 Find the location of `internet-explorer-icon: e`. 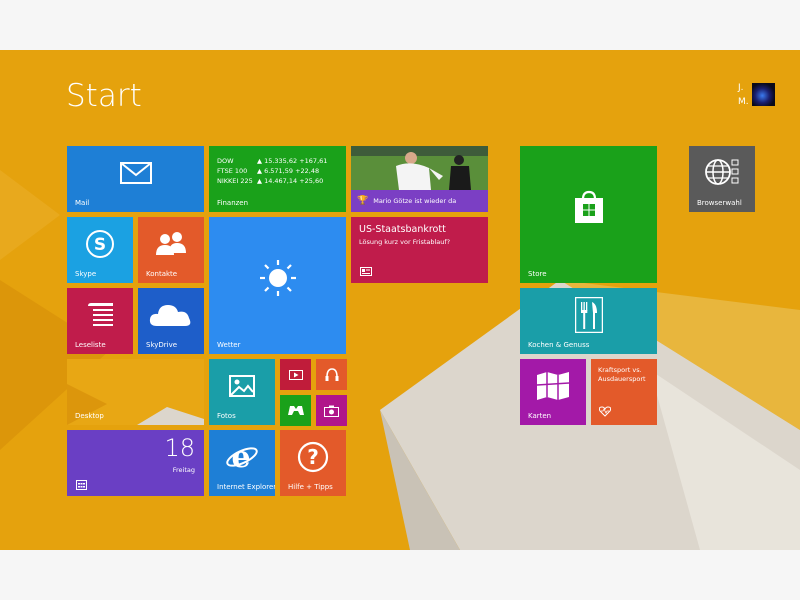

internet-explorer-icon: e is located at coordinates (242, 460).